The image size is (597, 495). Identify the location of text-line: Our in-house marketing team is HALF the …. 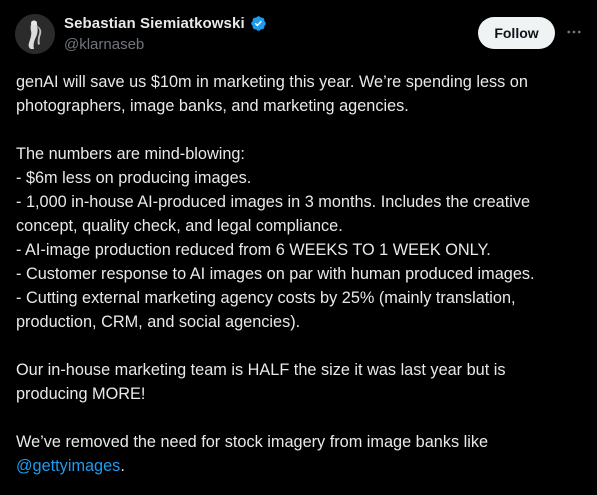
(261, 370).